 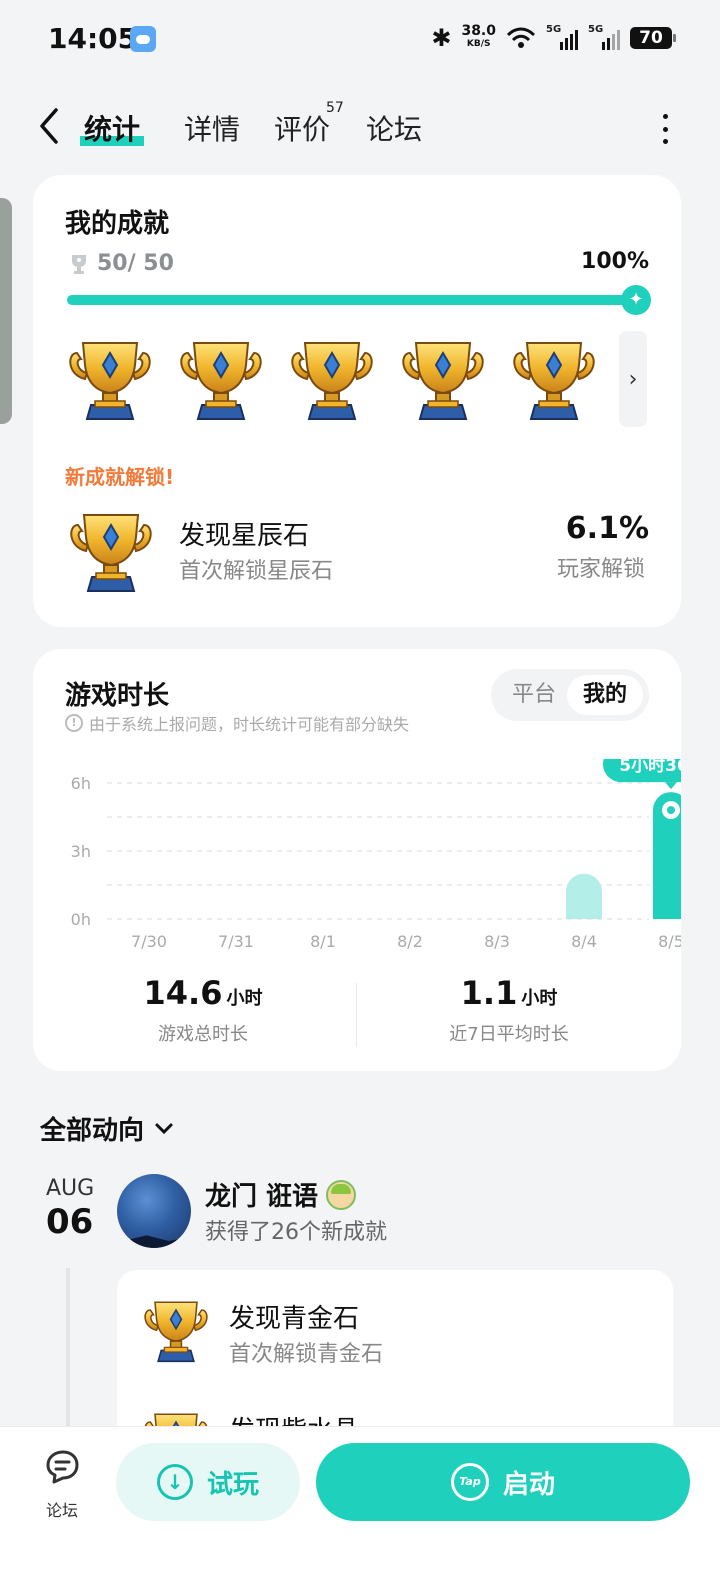 I want to click on total-label: 游戏总时长, so click(x=203, y=1034).